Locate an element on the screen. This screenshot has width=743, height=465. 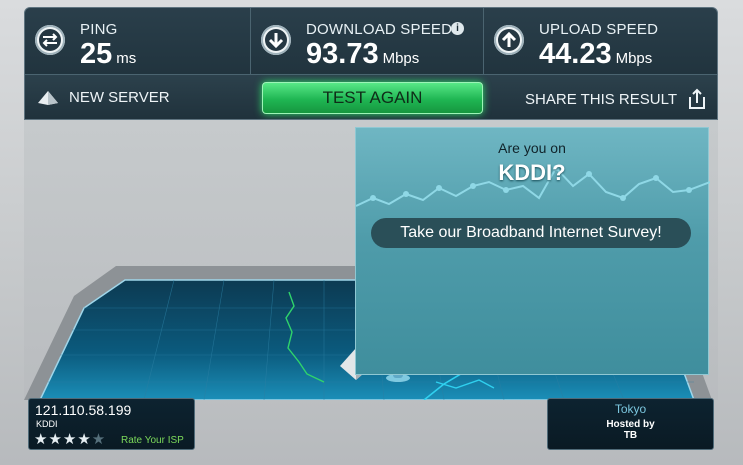
download-value: 93.73 Mbps is located at coordinates (362, 54).